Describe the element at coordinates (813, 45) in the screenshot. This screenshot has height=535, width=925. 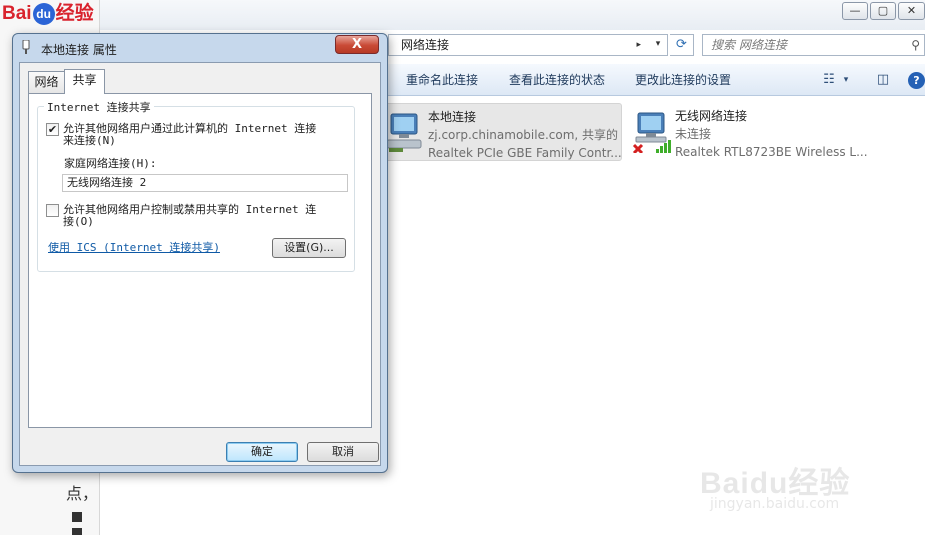
I see `search-input: 搜索 网络连接 ⚲` at that location.